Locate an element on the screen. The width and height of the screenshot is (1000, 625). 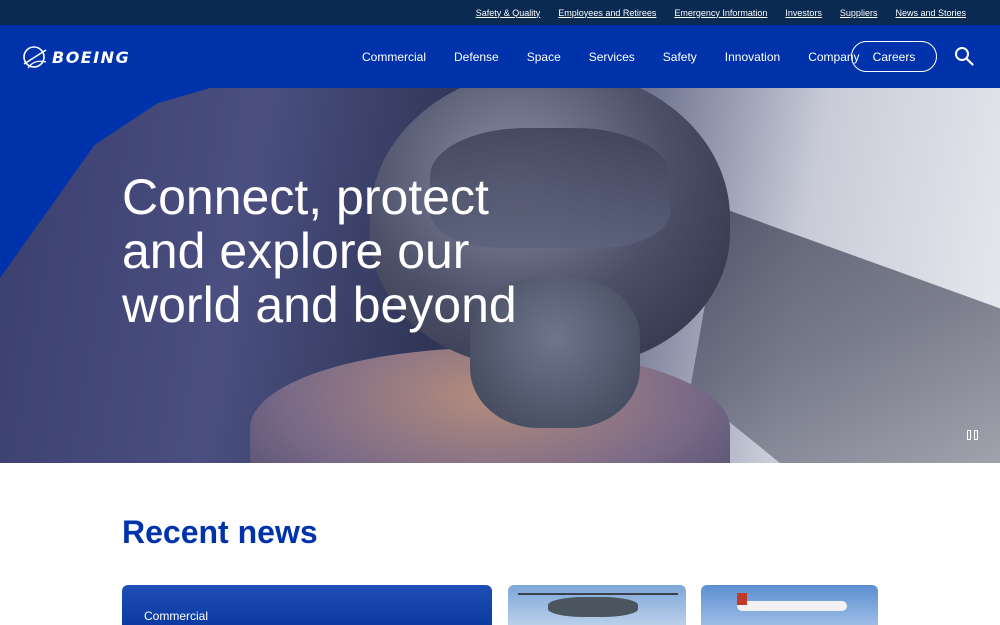
news-card-airliner is located at coordinates (789, 605).